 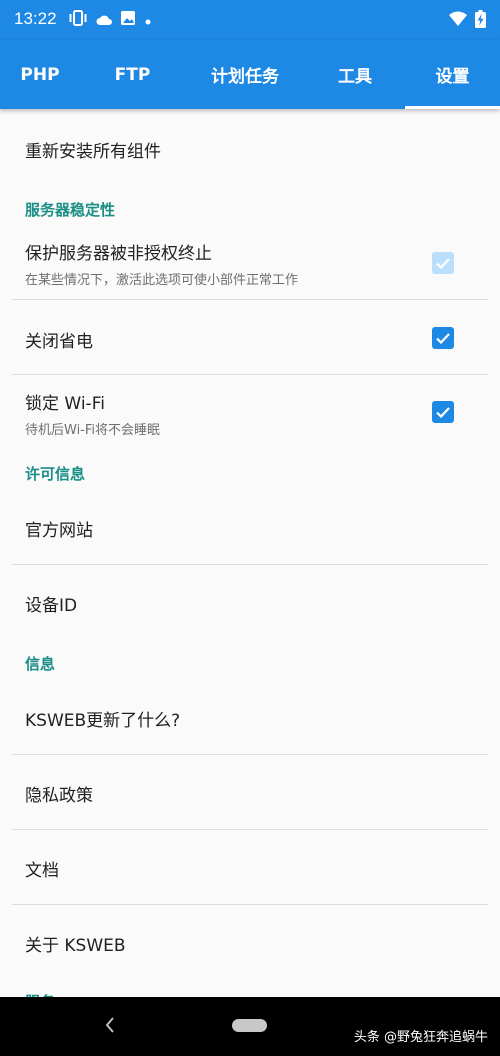 What do you see at coordinates (250, 603) in the screenshot?
I see `device-id-item: 设备ID` at bounding box center [250, 603].